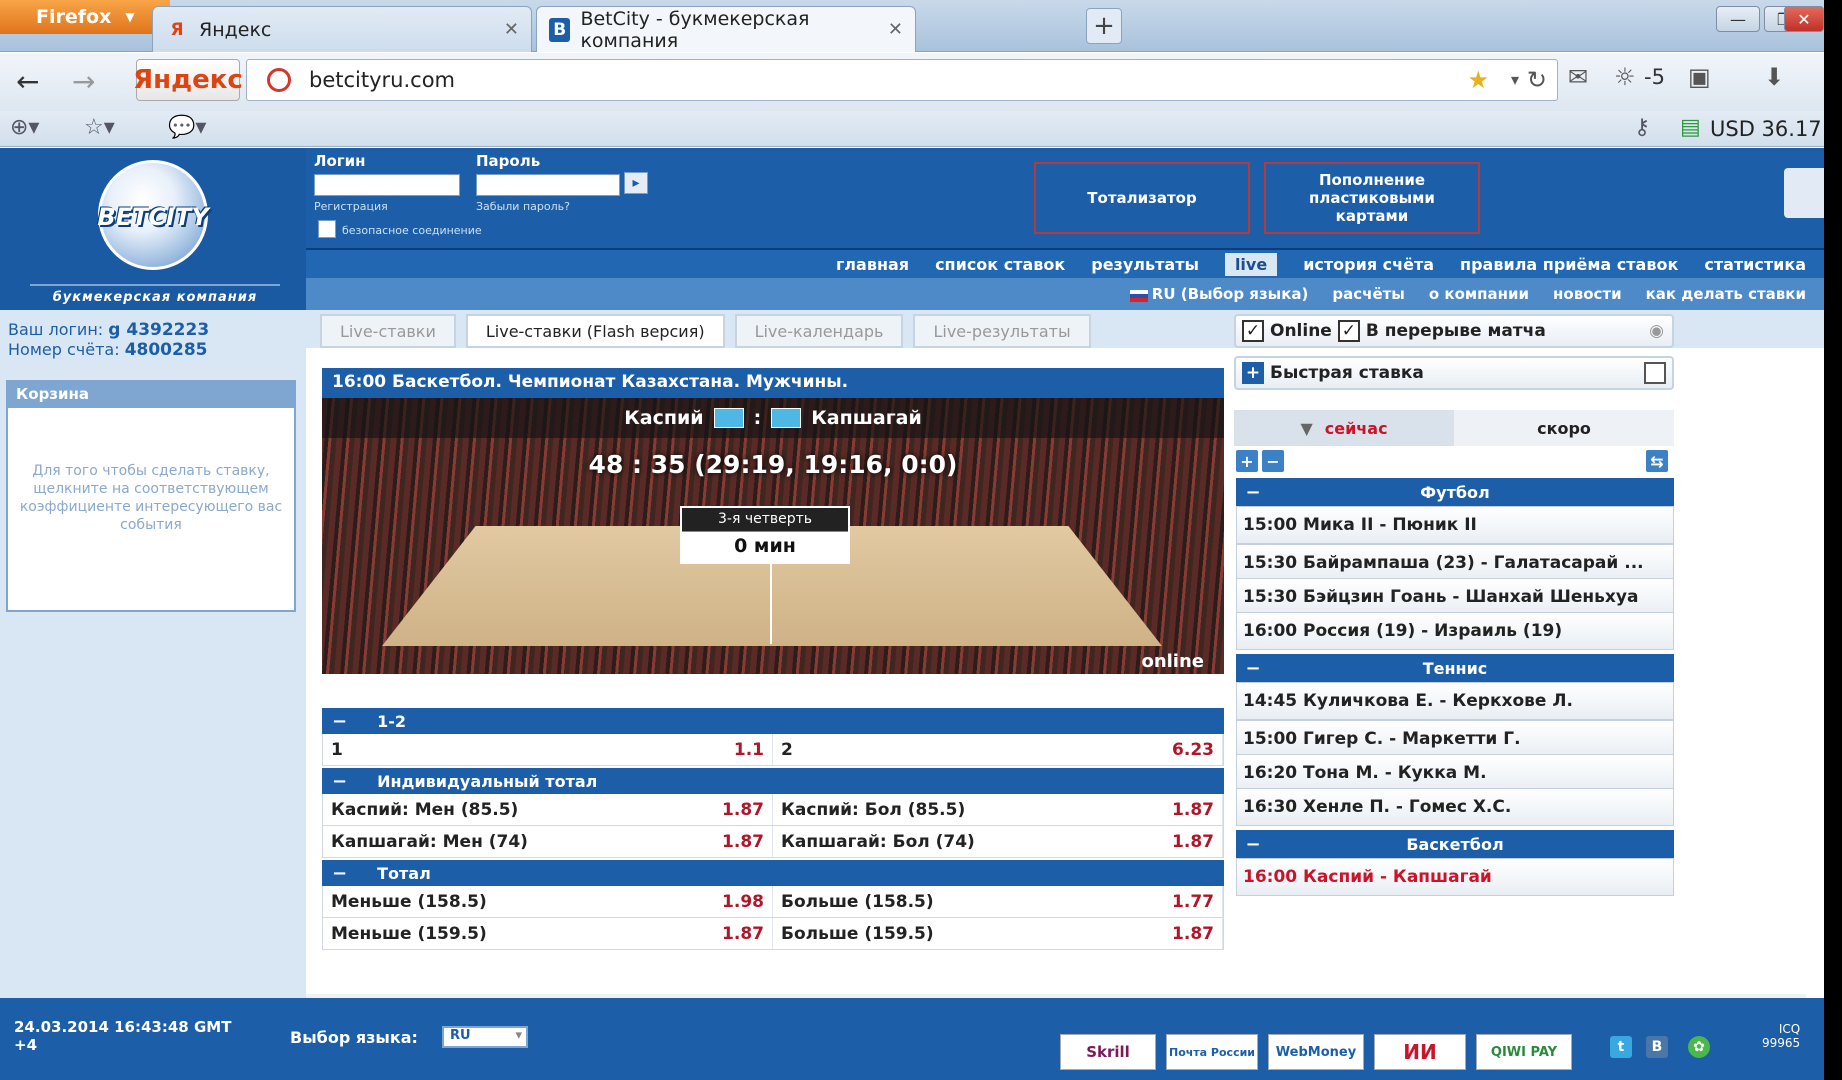  Describe the element at coordinates (153, 229) in the screenshot. I see `logo: BETCITY букмекерская компания` at that location.